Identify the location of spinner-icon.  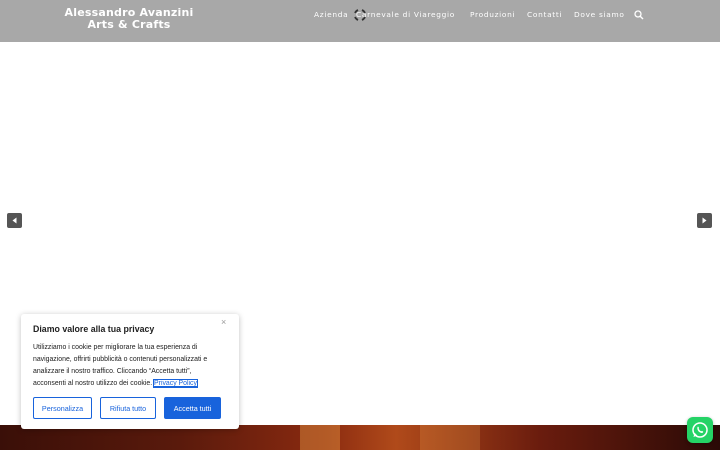
(360, 15).